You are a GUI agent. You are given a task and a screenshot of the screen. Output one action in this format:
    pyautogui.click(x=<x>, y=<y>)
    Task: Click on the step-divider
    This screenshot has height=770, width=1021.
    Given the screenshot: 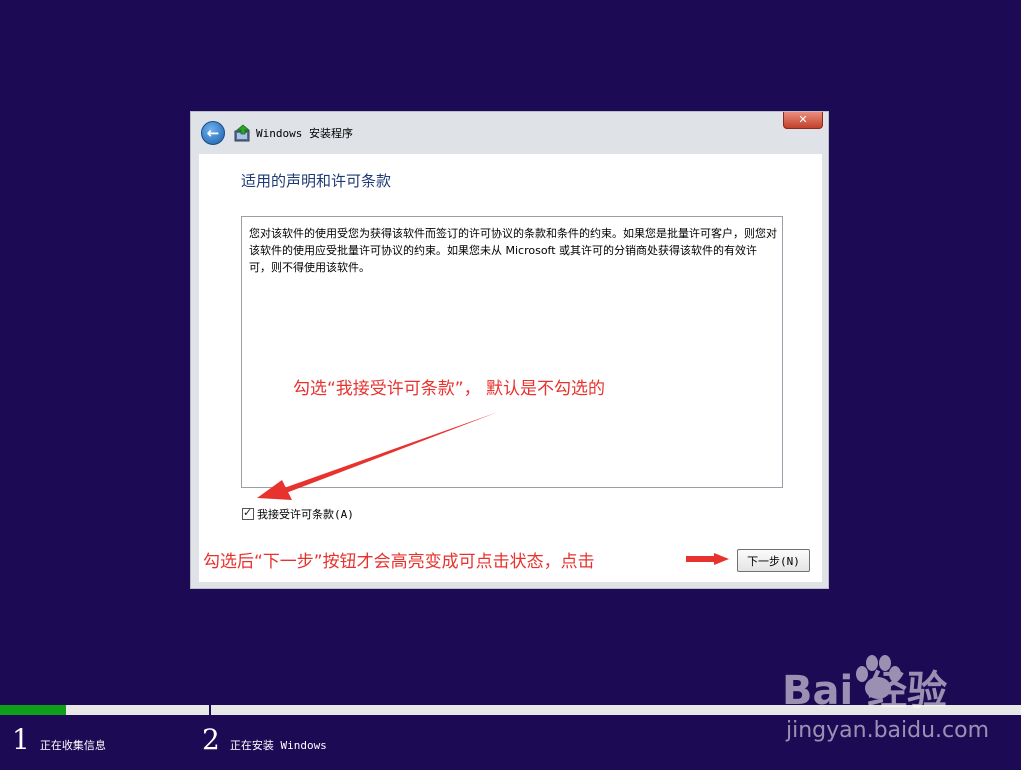 What is the action you would take?
    pyautogui.click(x=210, y=709)
    